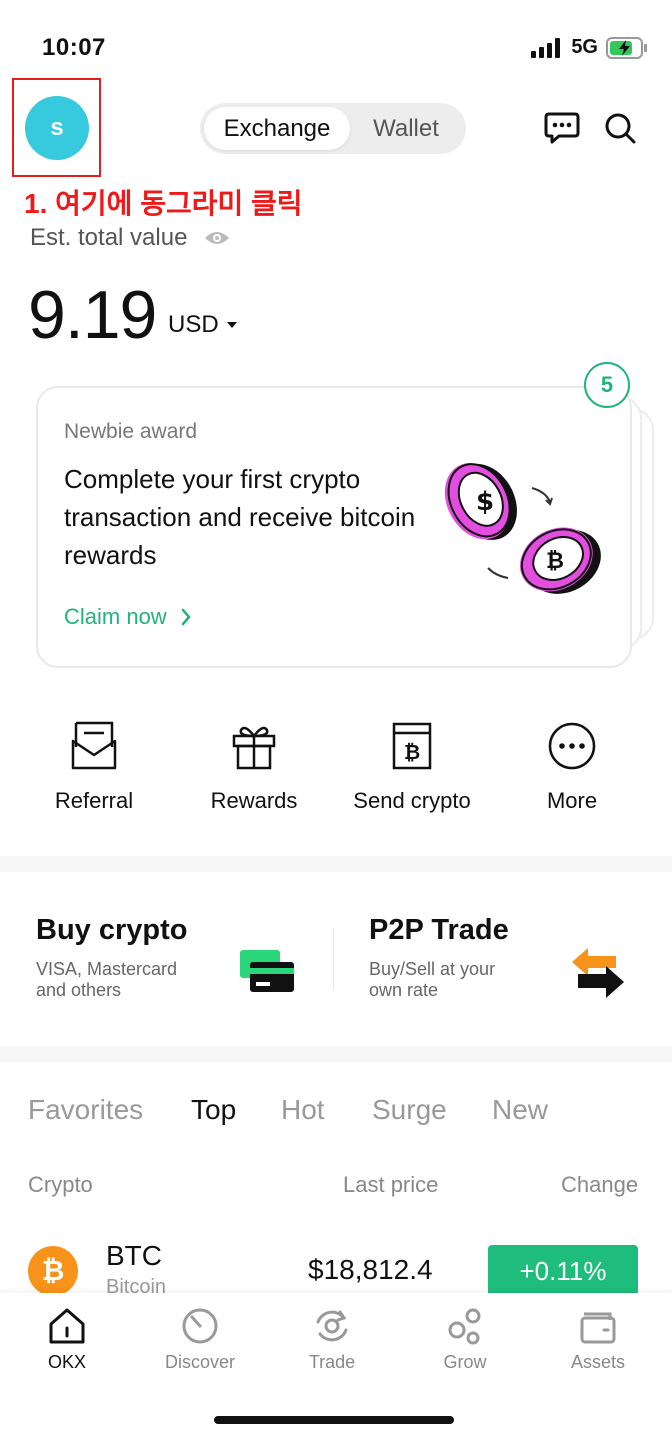 The width and height of the screenshot is (672, 1440). What do you see at coordinates (53, 1271) in the screenshot?
I see `bitcoin-icon: ₿` at bounding box center [53, 1271].